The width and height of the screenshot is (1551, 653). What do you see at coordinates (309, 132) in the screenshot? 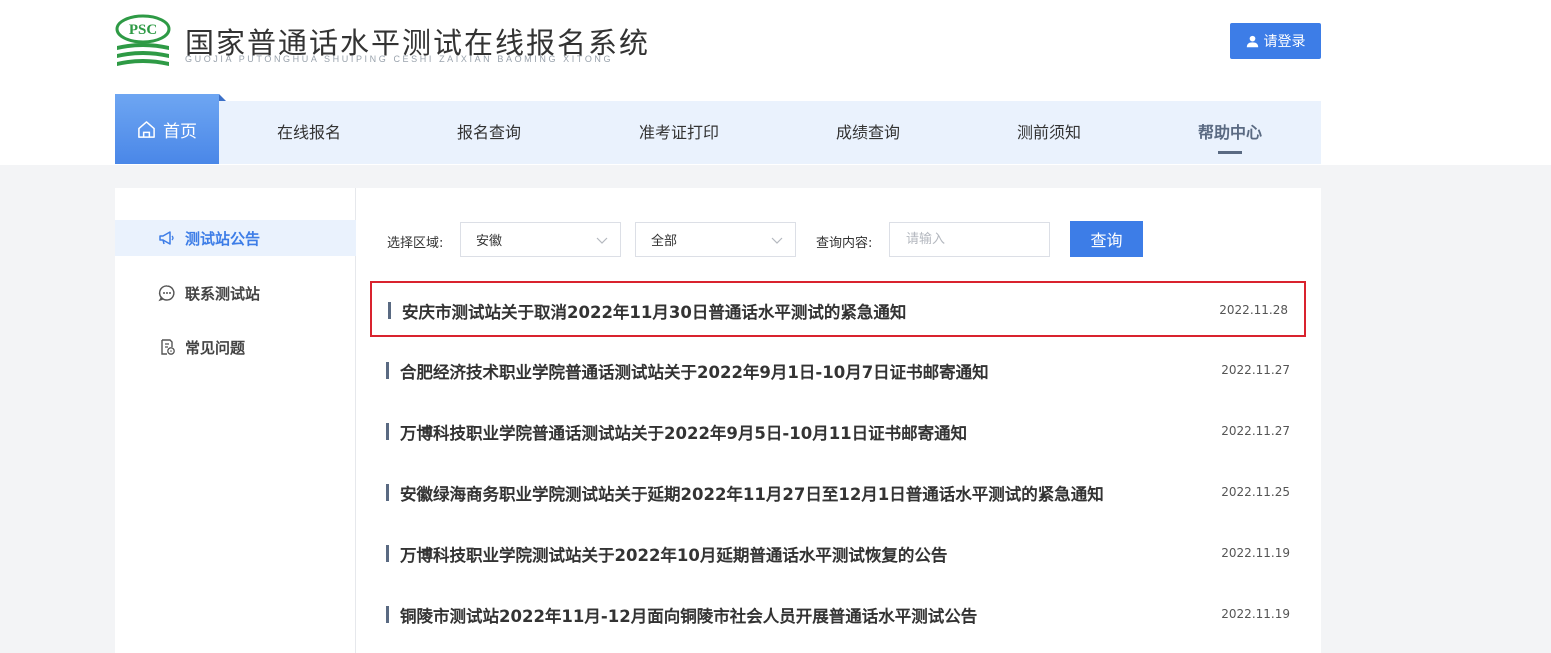
I see `nav-online-registration: 在线报名` at bounding box center [309, 132].